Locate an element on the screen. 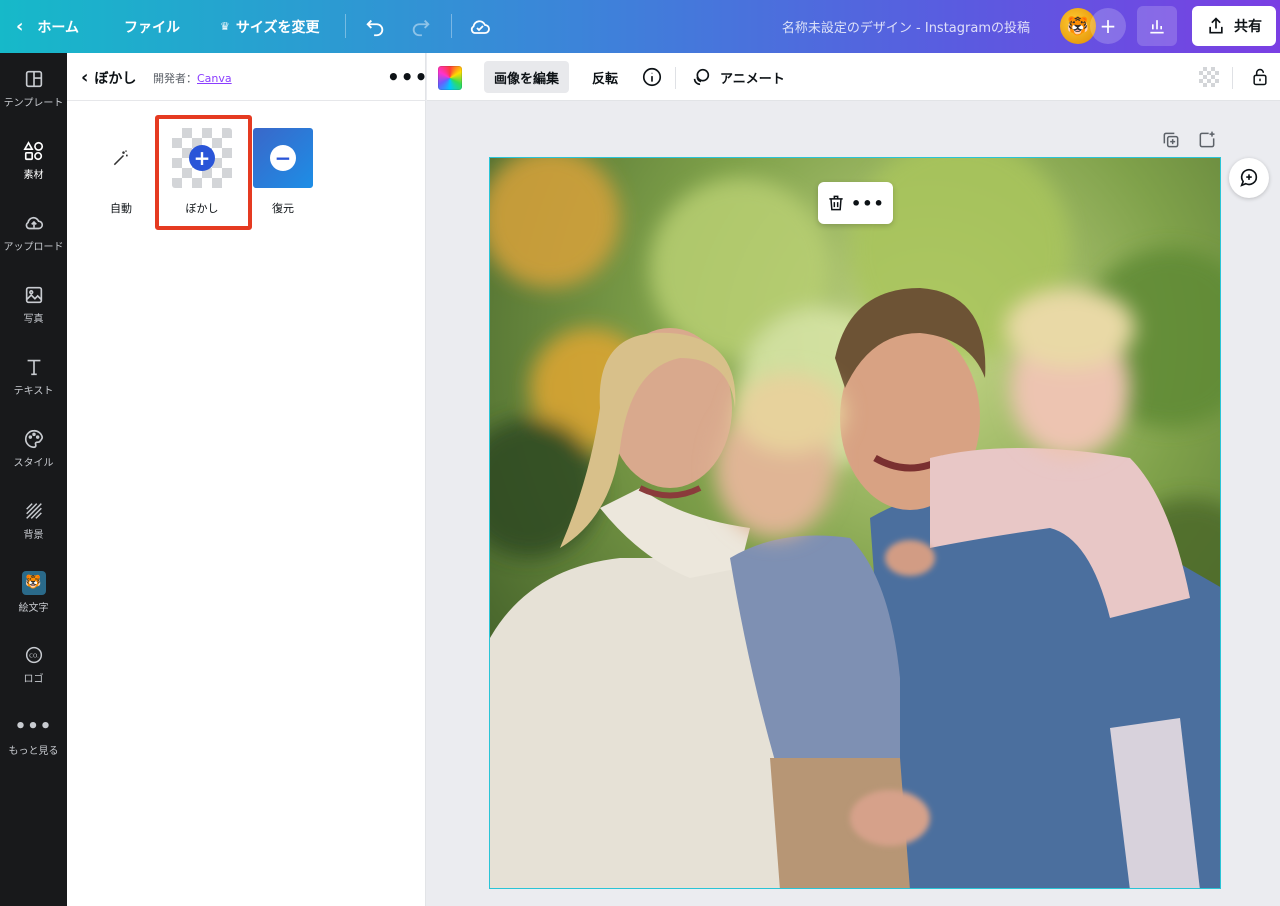 Image resolution: width=1280 pixels, height=906 pixels. context-toolbar: 画像を編集 反転 アニメート is located at coordinates (853, 77).